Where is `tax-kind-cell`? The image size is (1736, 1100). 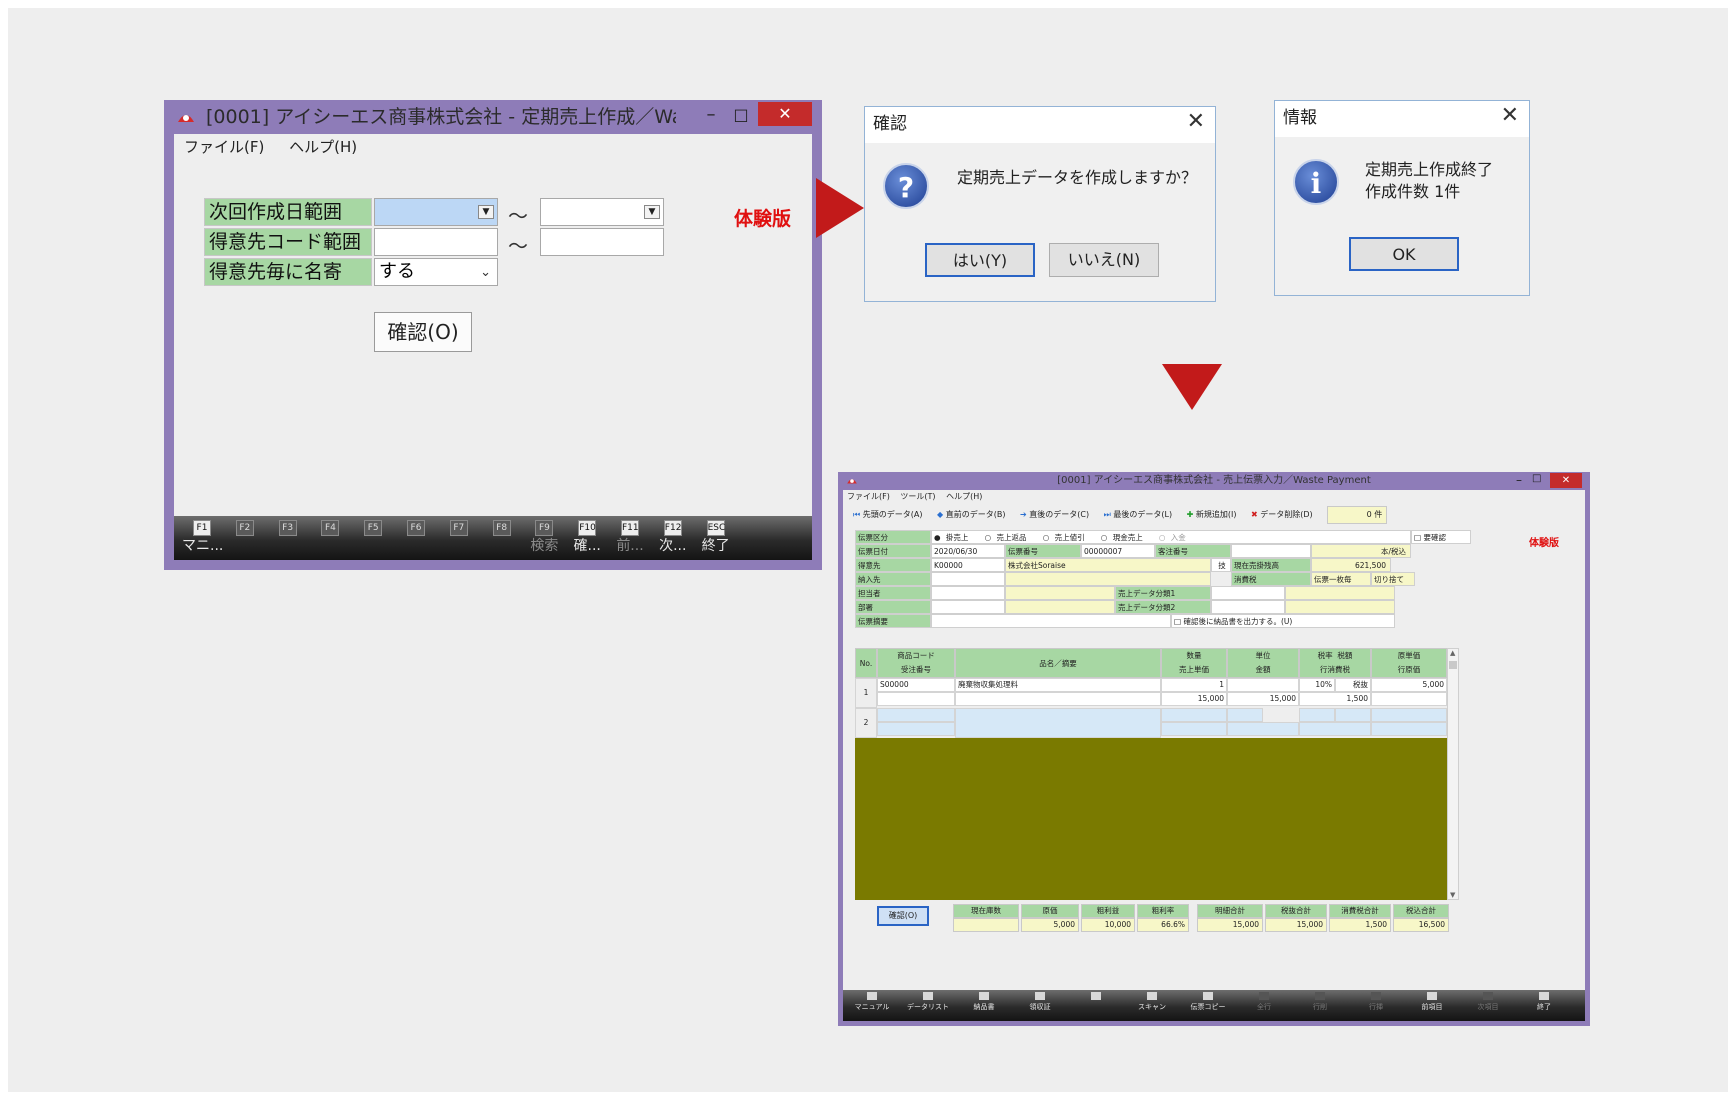
tax-kind-cell is located at coordinates (1353, 715).